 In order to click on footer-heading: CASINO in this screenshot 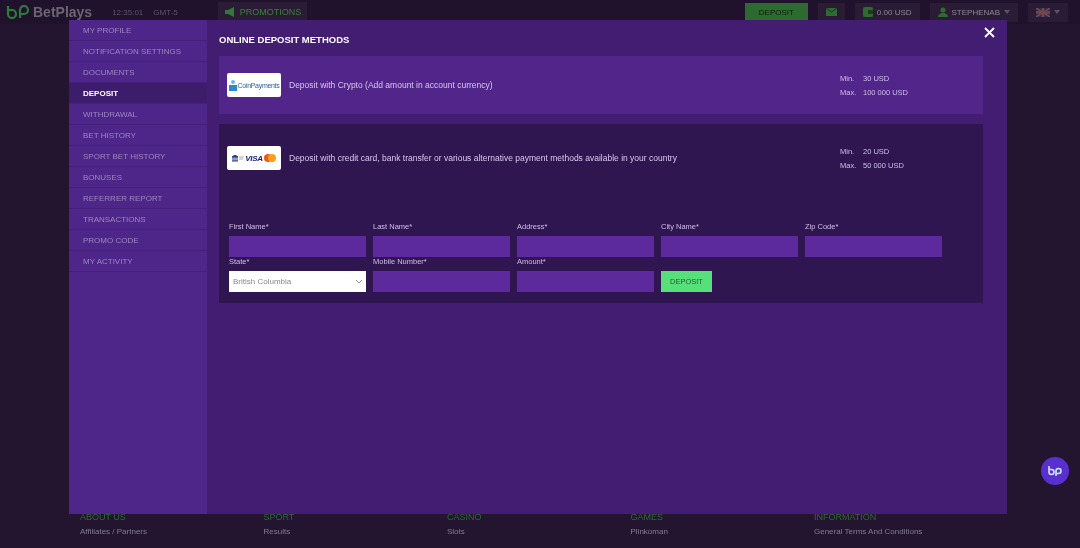, I will do `click(465, 517)`.